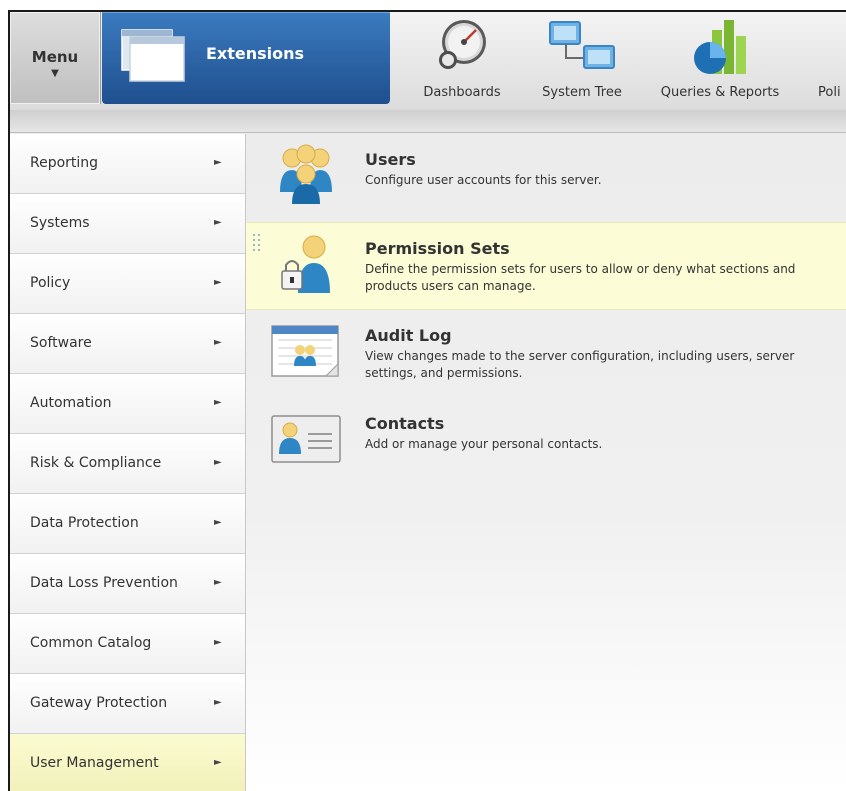  I want to click on toolbar-strip, so click(428, 121).